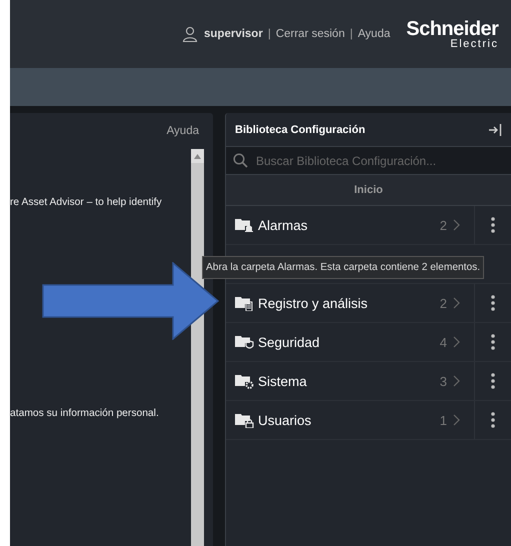 The image size is (511, 546). What do you see at coordinates (84, 413) in the screenshot?
I see `paragraph: atamos su información personal.` at bounding box center [84, 413].